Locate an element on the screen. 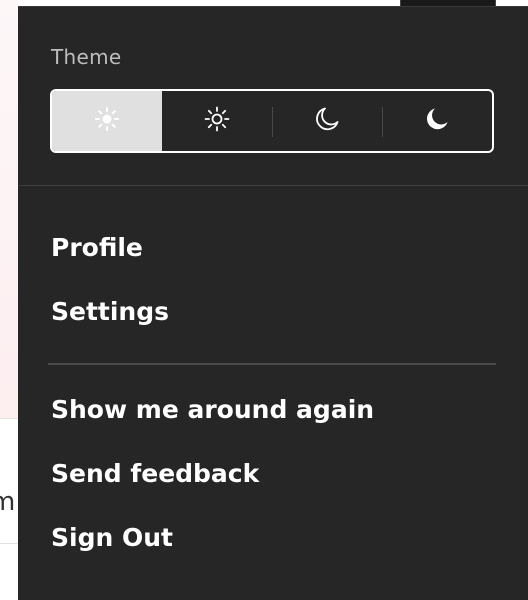  background-panel is located at coordinates (9, 209).